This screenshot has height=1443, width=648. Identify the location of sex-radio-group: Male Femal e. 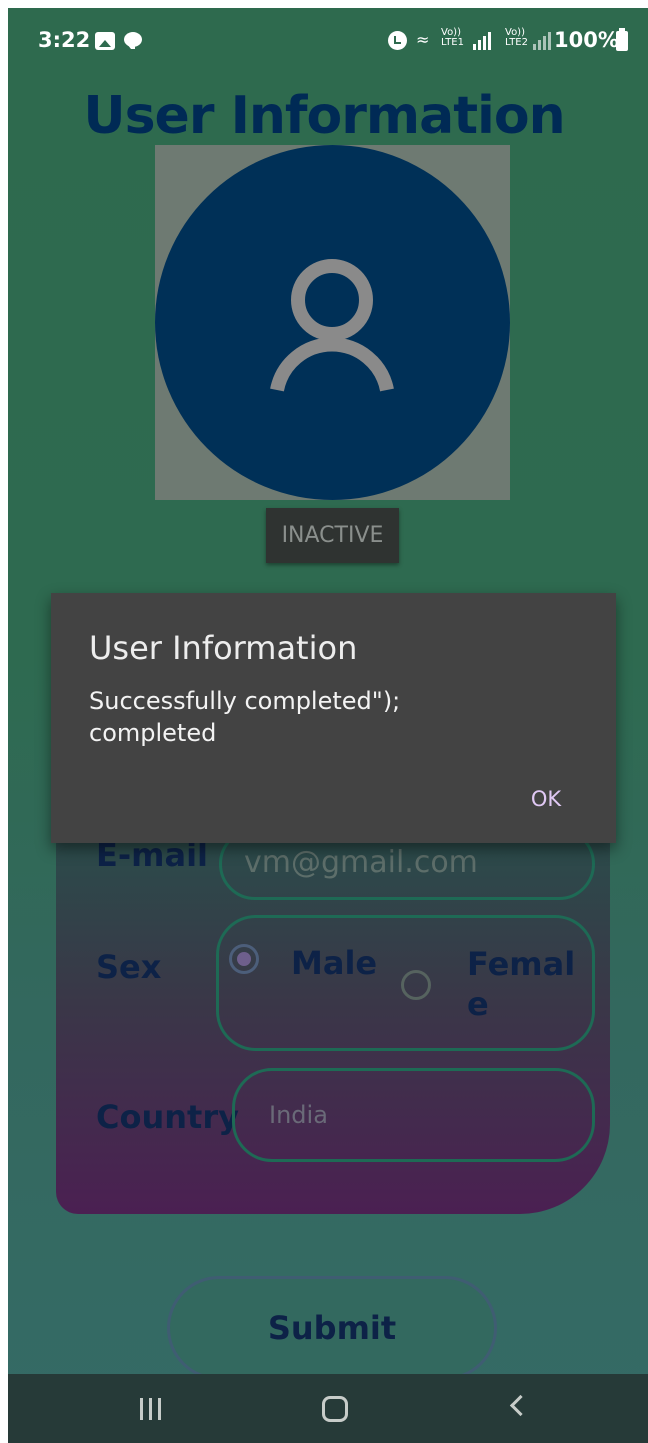
(405, 983).